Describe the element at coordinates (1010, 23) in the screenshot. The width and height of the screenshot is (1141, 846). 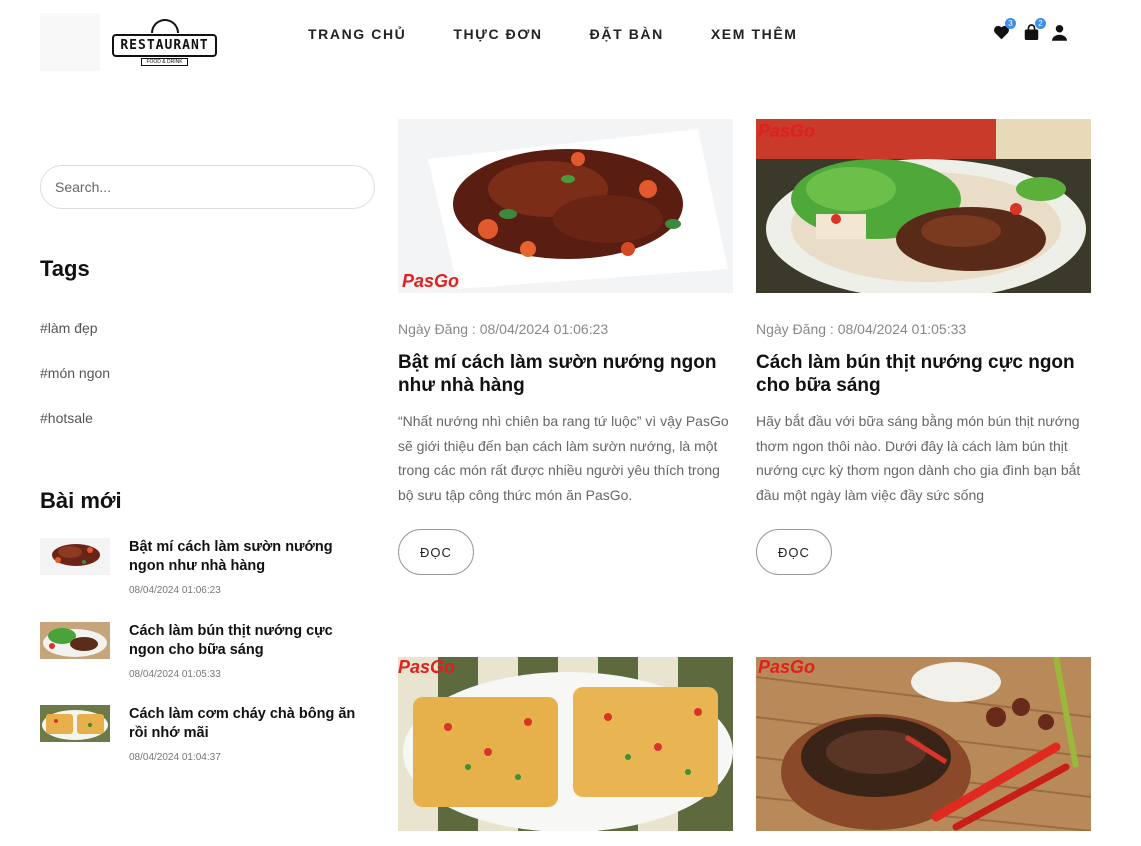
I see `wishlist-count-badge: 3` at that location.